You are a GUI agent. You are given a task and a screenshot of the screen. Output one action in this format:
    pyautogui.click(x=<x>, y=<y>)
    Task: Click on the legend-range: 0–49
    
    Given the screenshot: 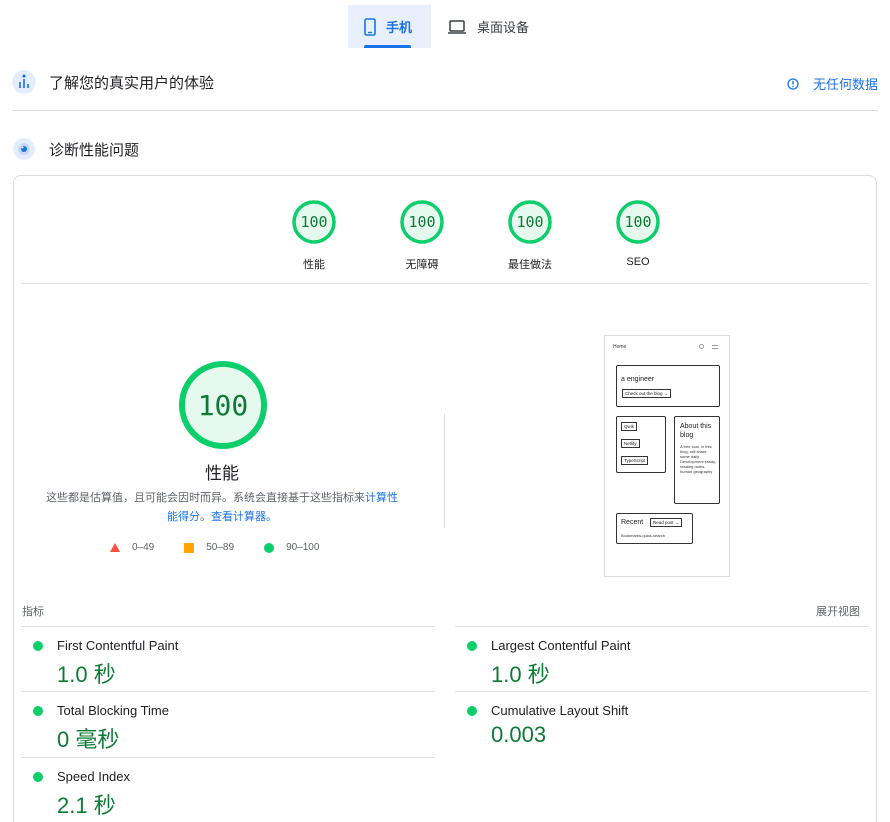 What is the action you would take?
    pyautogui.click(x=143, y=547)
    